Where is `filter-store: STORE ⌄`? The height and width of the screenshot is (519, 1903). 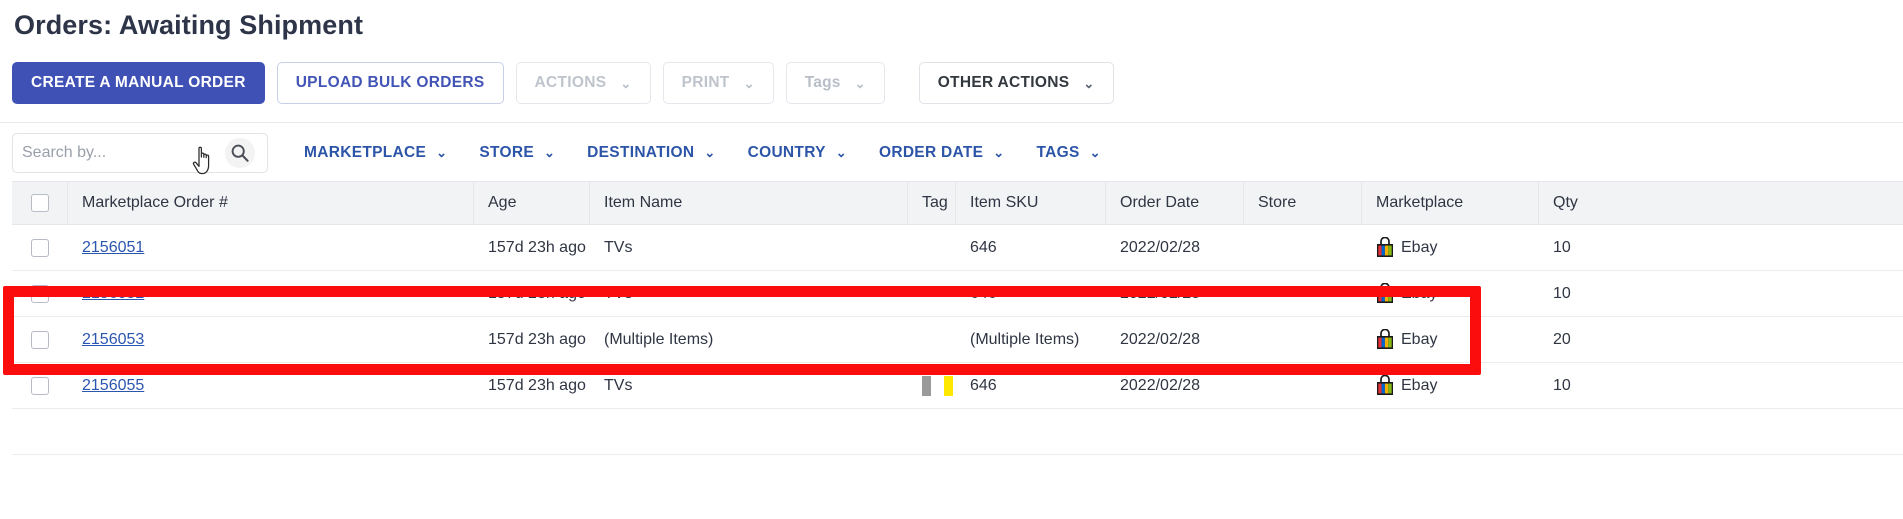 filter-store: STORE ⌄ is located at coordinates (517, 153).